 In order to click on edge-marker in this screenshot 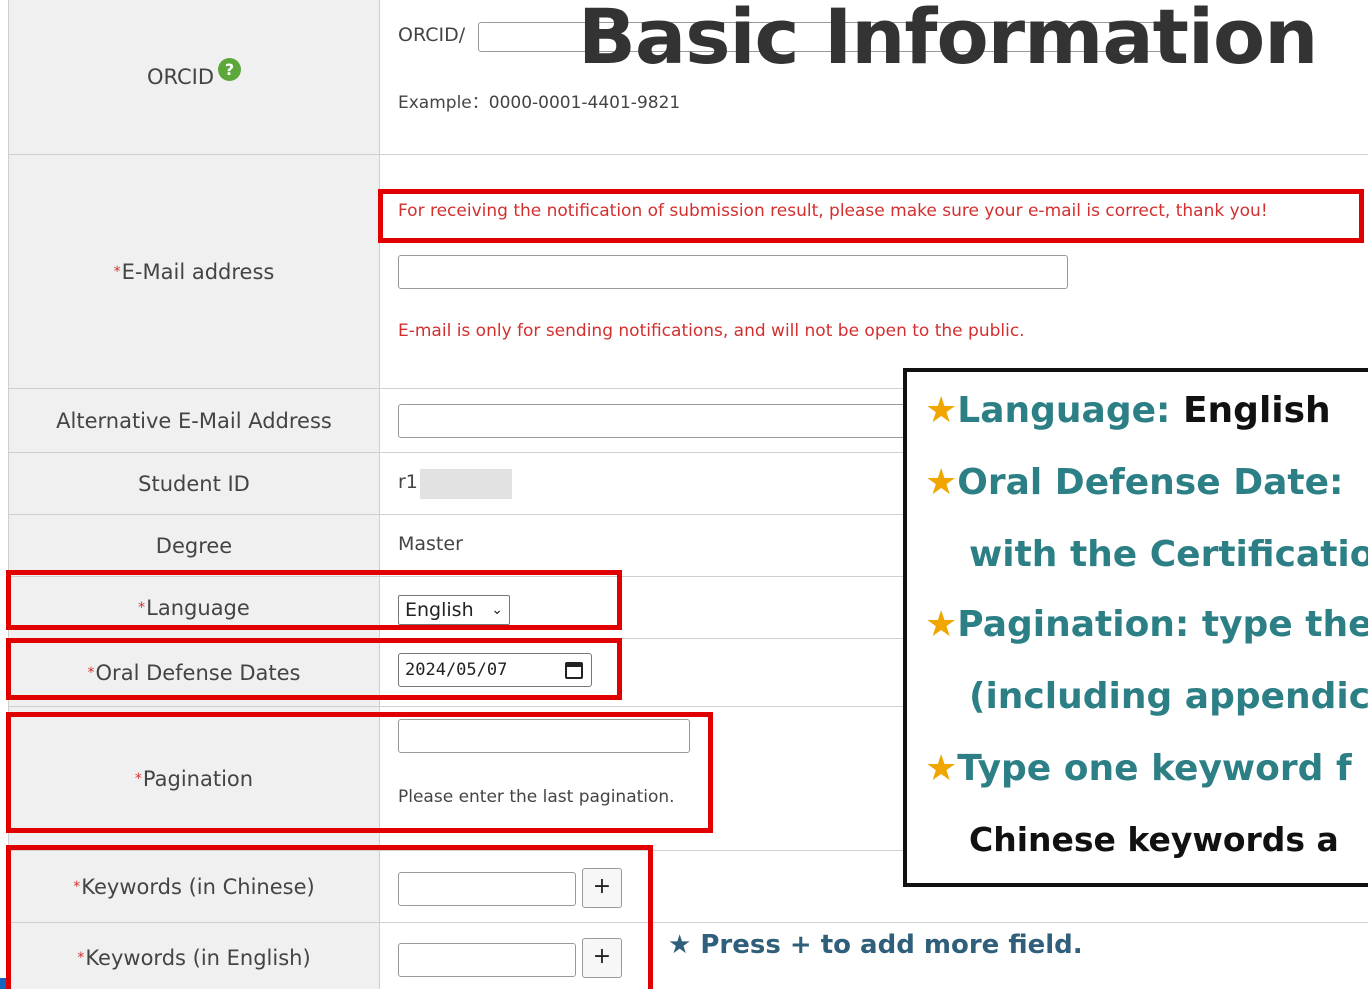, I will do `click(3, 983)`.